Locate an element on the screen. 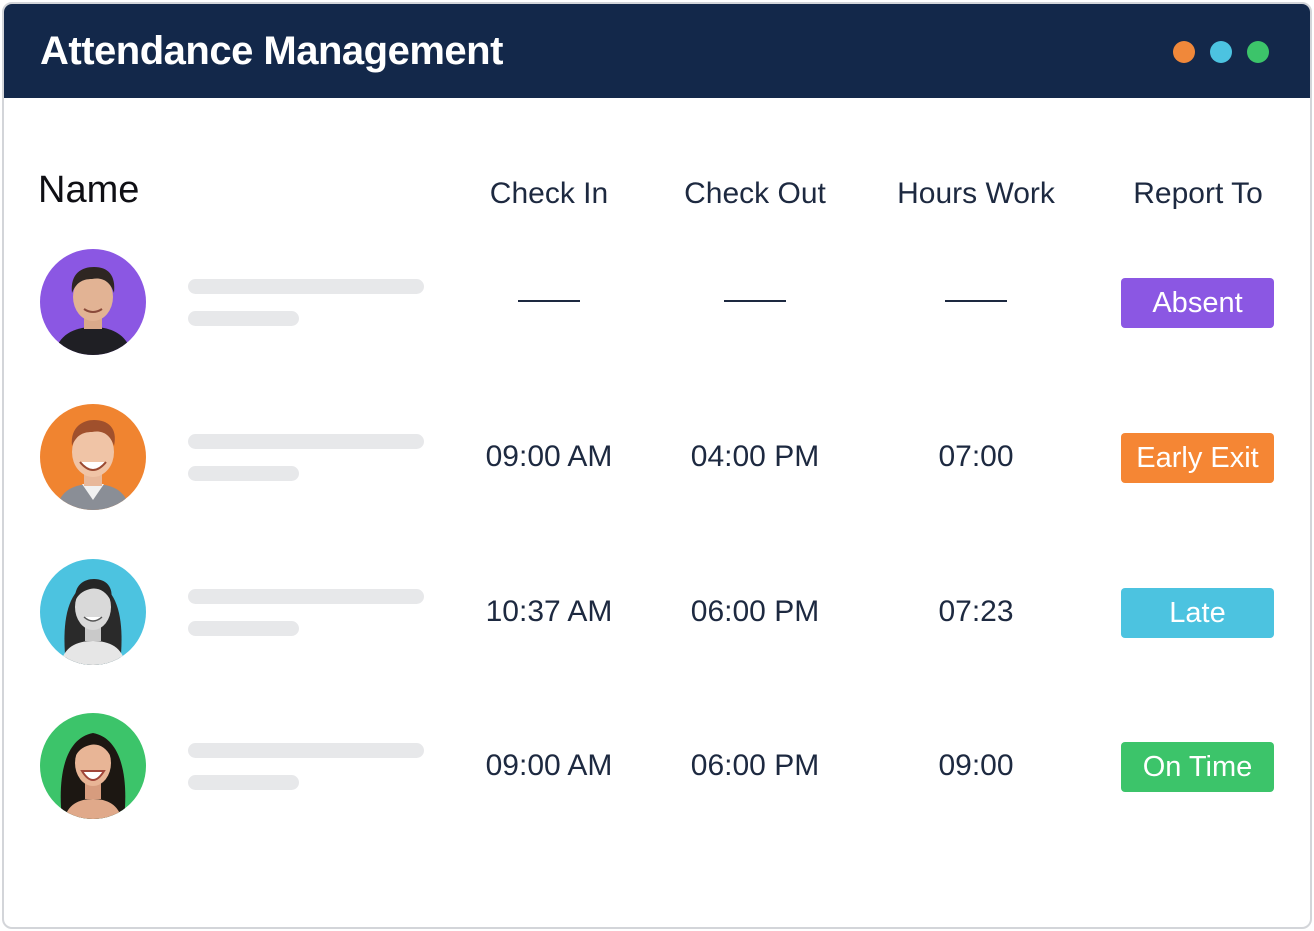 Image resolution: width=1314 pixels, height=931 pixels. table-row: 09:00 AM 04:00 PM 07:00 Early Exit is located at coordinates (657, 464).